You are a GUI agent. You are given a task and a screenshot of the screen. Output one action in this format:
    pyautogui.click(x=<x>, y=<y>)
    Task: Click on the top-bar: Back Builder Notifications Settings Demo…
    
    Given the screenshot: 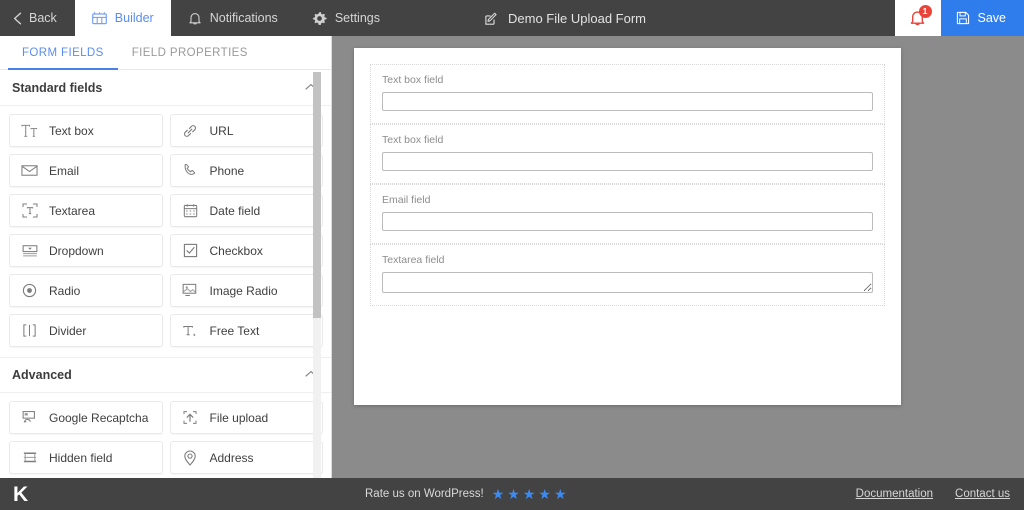 What is the action you would take?
    pyautogui.click(x=512, y=18)
    